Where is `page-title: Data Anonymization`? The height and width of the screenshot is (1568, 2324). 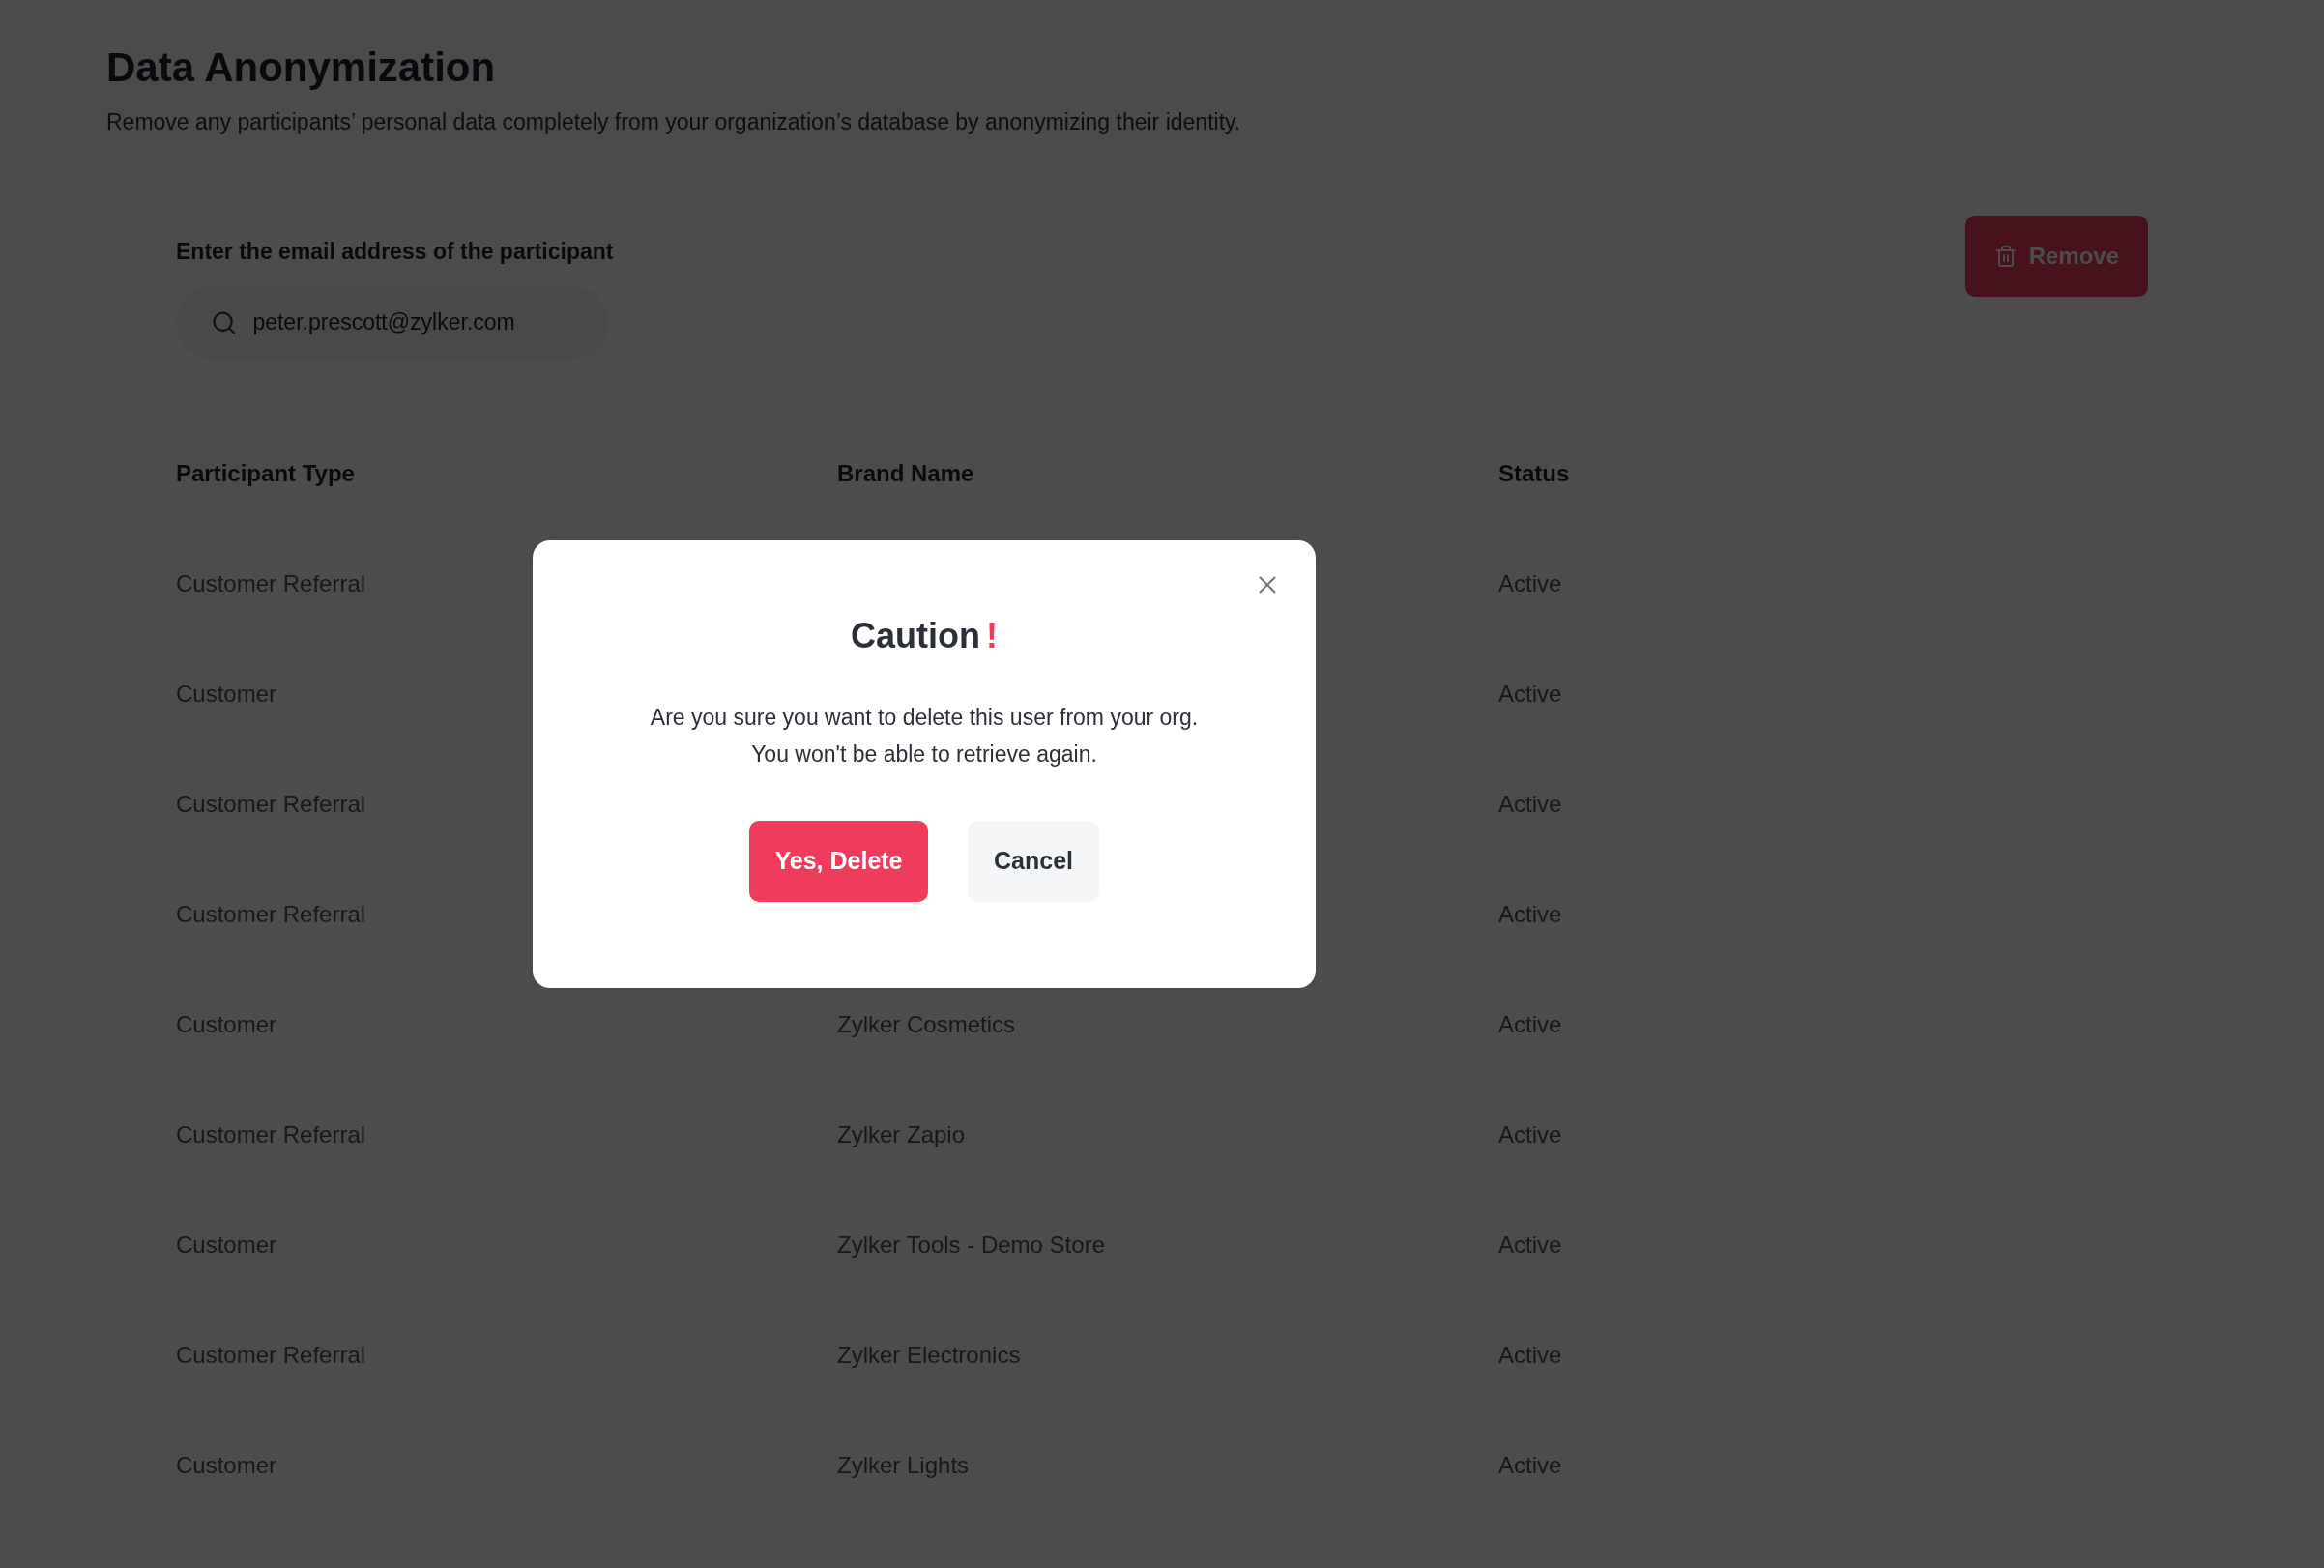
page-title: Data Anonymization is located at coordinates (301, 68).